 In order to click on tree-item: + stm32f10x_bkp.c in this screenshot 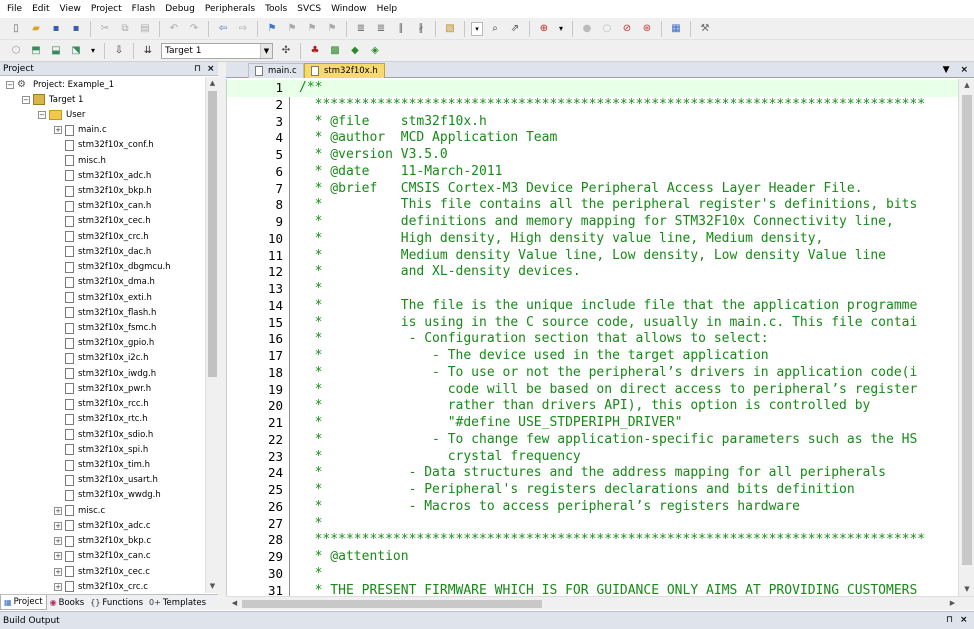, I will do `click(102, 541)`.